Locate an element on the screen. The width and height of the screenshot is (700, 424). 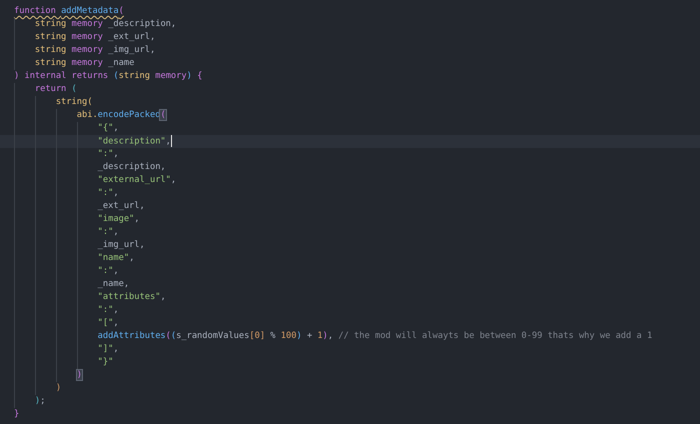
code-line: string memory _img_url, is located at coordinates (95, 50).